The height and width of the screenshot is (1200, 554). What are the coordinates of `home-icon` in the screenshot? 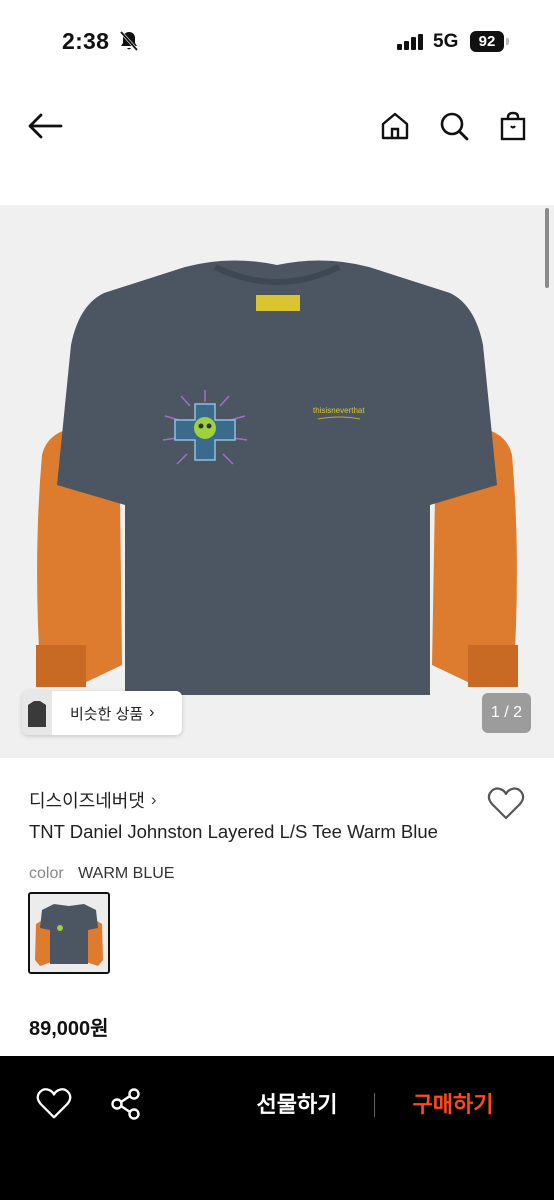 It's located at (395, 126).